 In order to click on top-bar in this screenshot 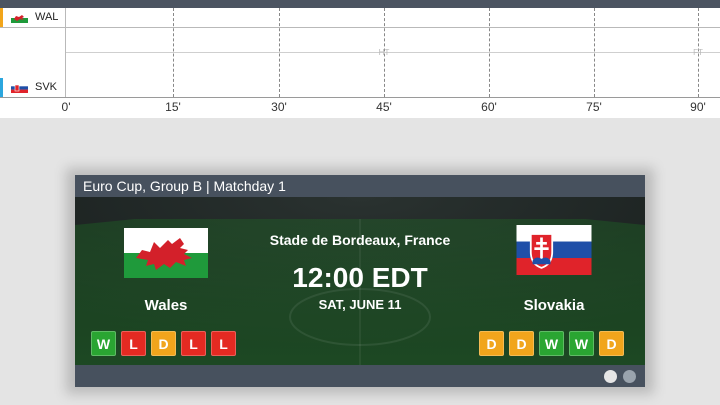, I will do `click(360, 4)`.